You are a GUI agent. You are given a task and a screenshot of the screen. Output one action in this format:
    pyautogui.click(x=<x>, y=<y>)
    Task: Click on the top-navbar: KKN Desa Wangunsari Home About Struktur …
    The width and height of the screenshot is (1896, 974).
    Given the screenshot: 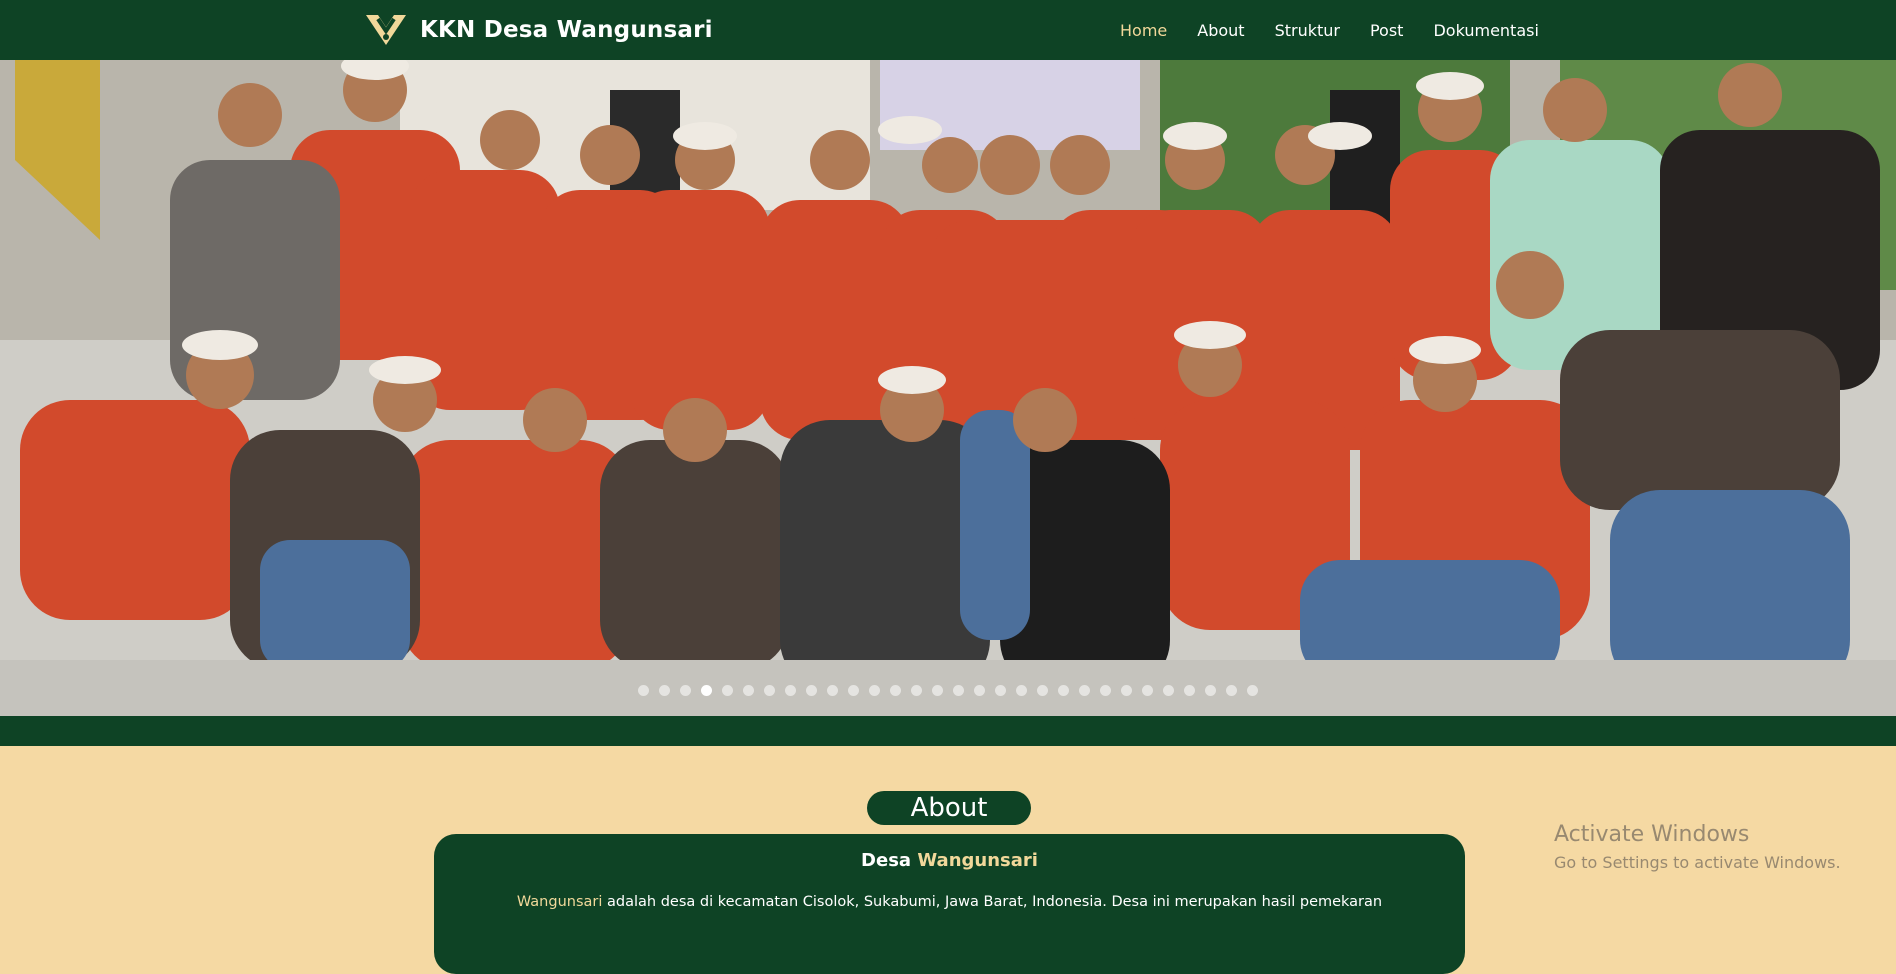 What is the action you would take?
    pyautogui.click(x=948, y=30)
    